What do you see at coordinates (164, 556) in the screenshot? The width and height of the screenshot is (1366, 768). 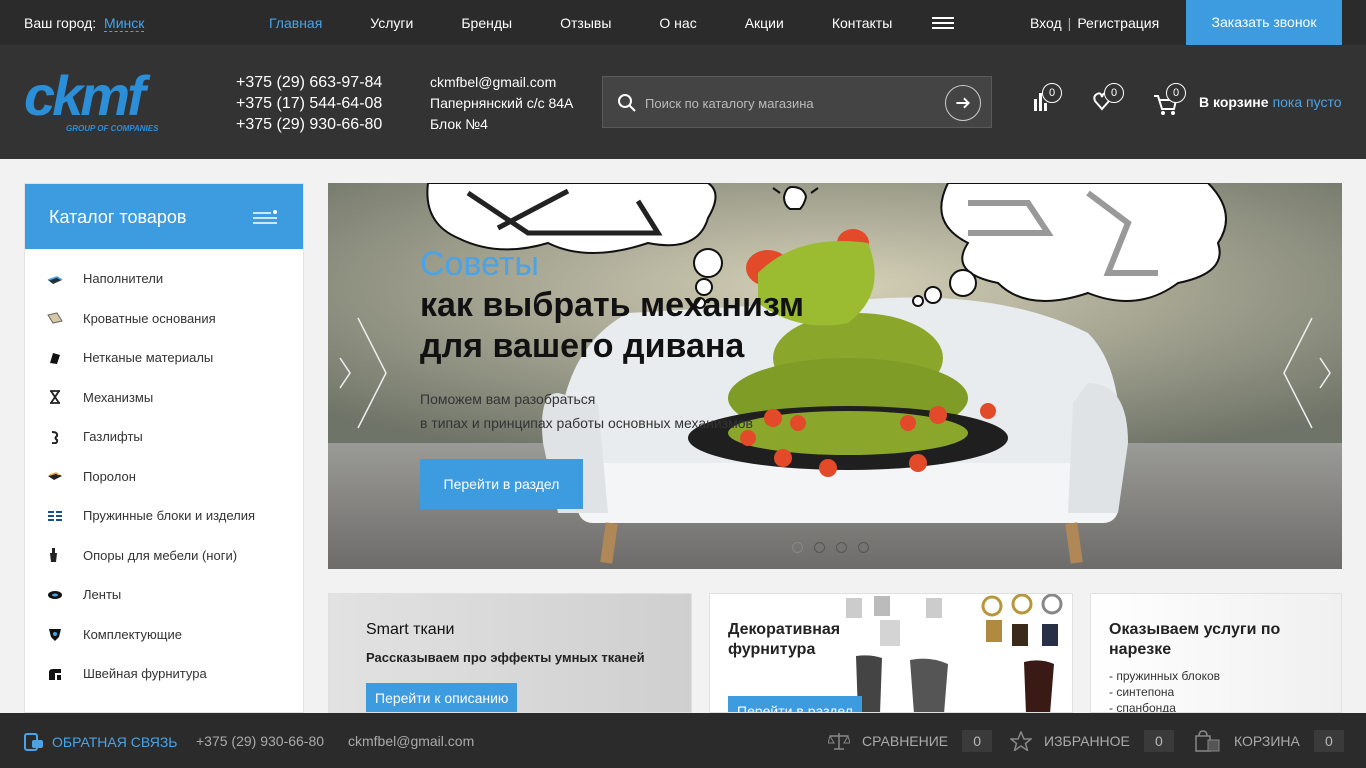 I see `catalog-item-furniture-legs: Опоры для мебели (ноги)` at bounding box center [164, 556].